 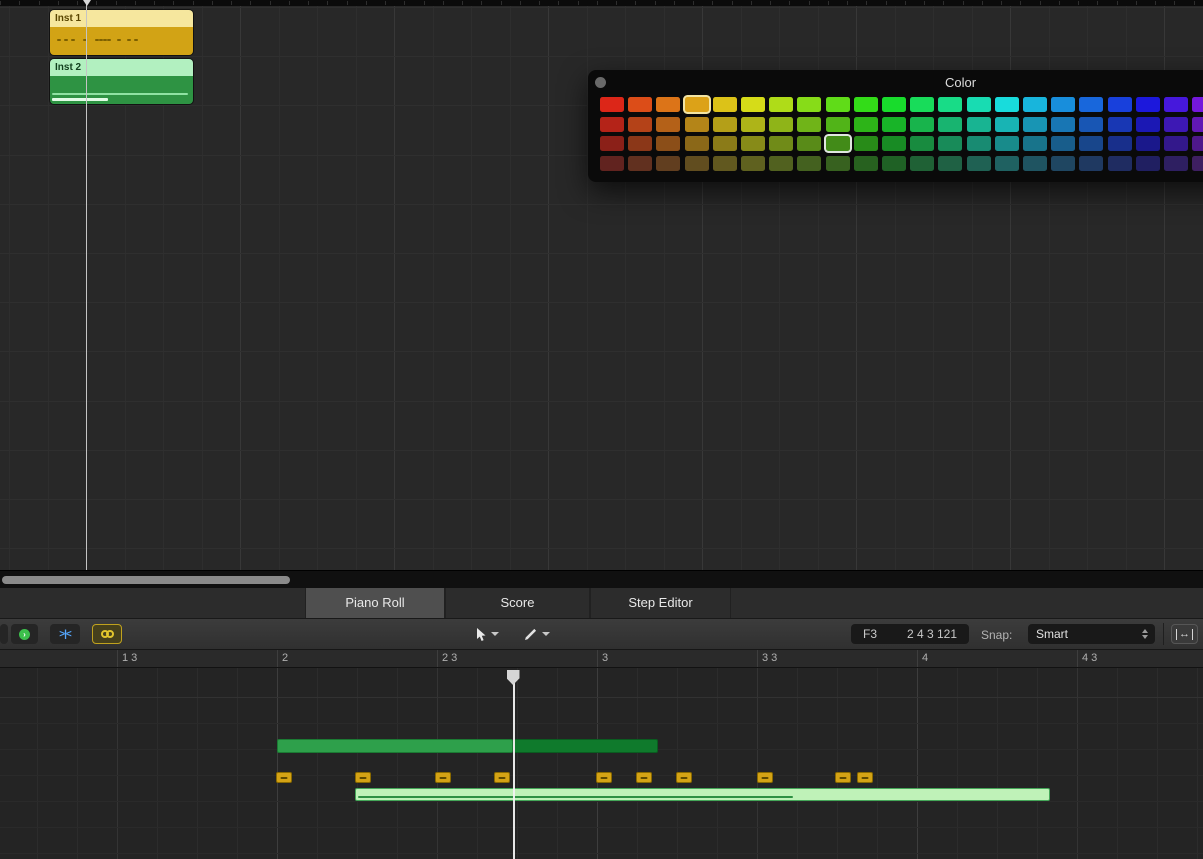 I want to click on tab-piano-roll: Piano Roll, so click(x=375, y=603).